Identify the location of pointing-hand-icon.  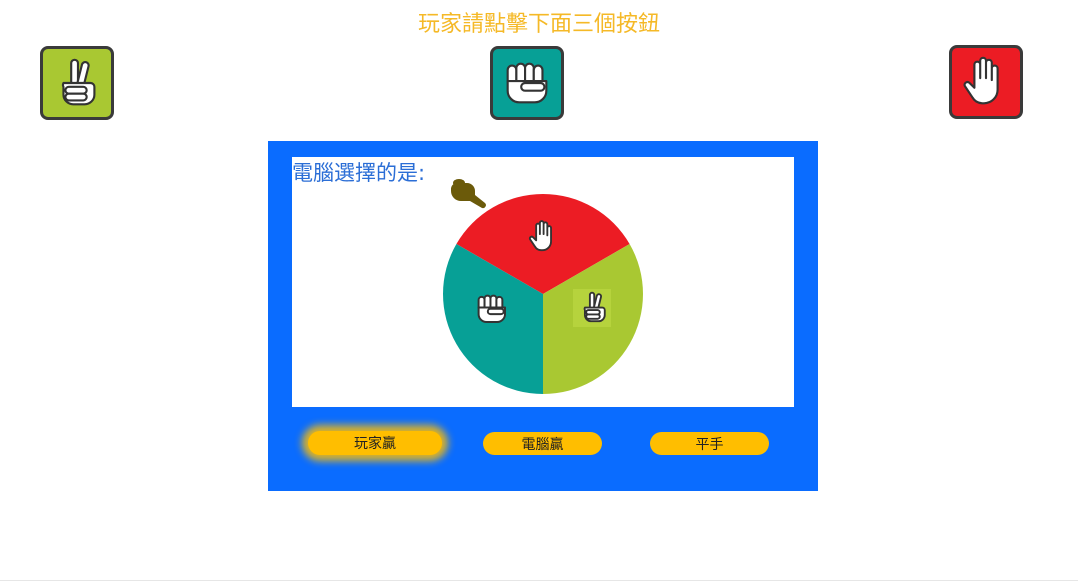
(468, 194).